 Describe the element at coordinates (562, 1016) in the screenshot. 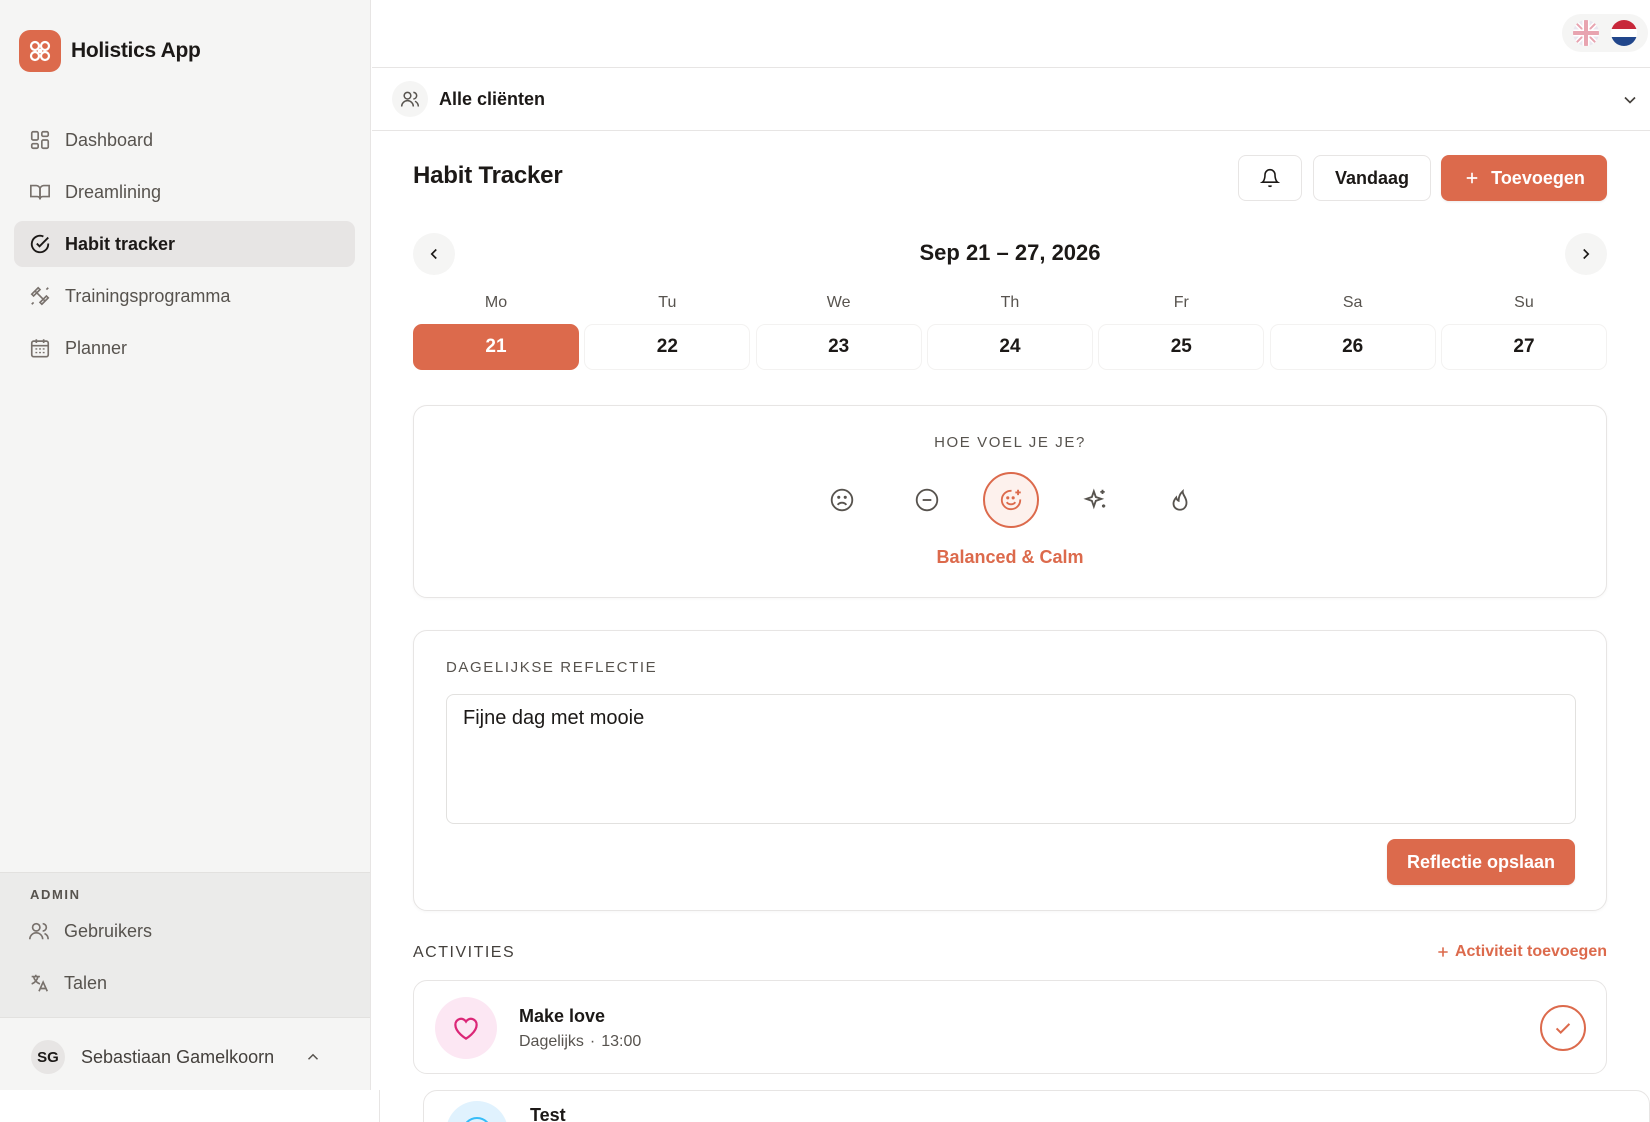

I see `activity-name: Make love` at that location.